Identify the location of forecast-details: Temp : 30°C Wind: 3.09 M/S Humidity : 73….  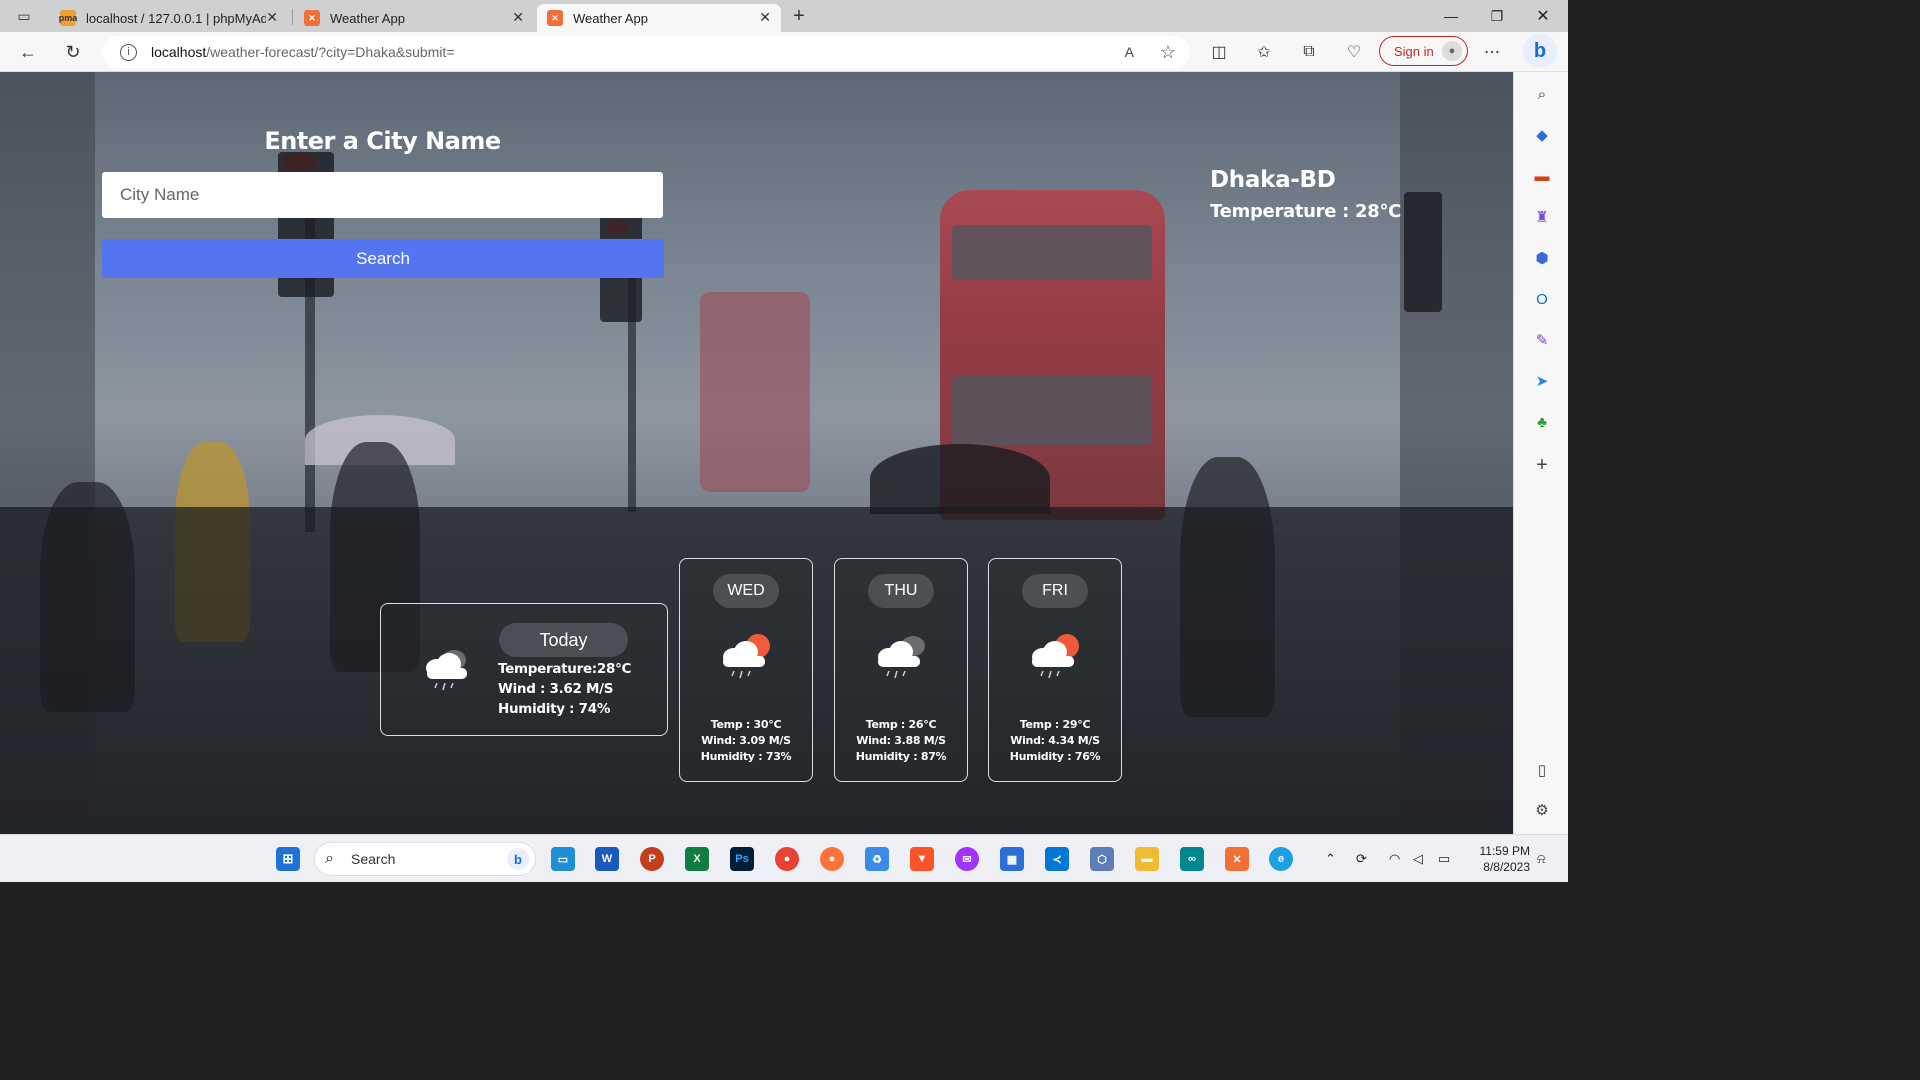
(746, 741).